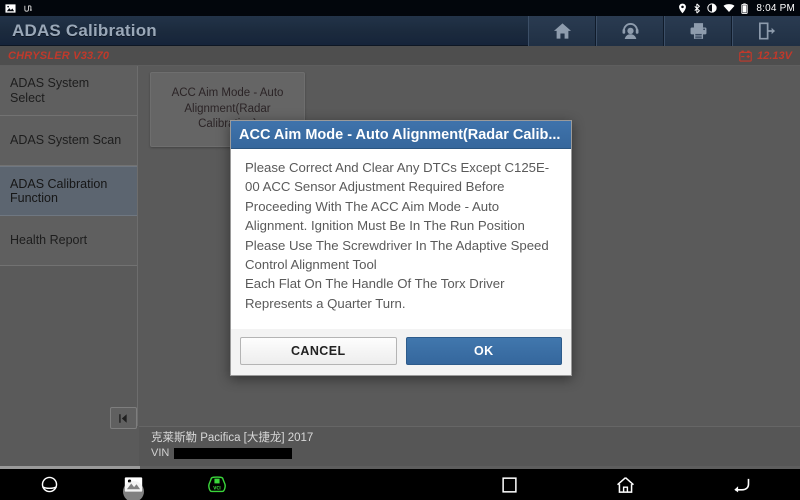 Image resolution: width=800 pixels, height=500 pixels. Describe the element at coordinates (744, 8) in the screenshot. I see `battery-icon` at that location.